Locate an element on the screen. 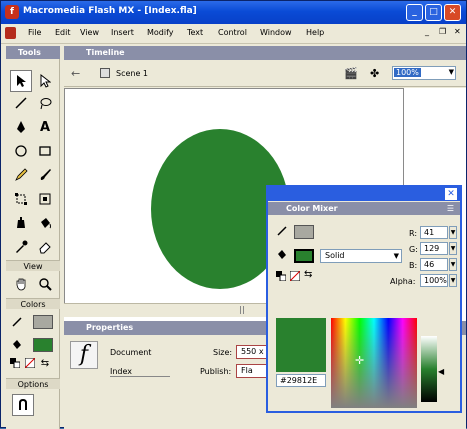  scroll-thumb is located at coordinates (242, 310).